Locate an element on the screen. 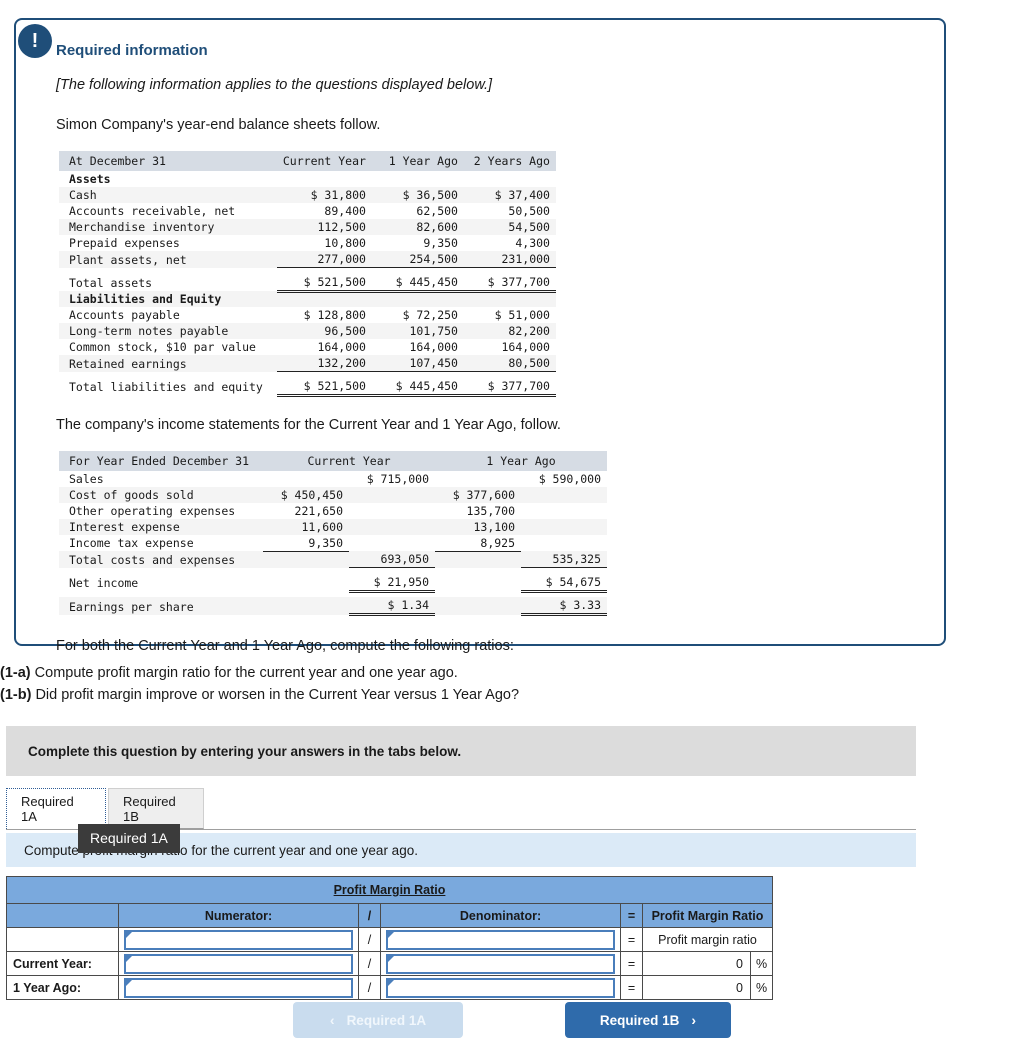 The image size is (1024, 1055). tab-required-1a: Required 1A is located at coordinates (56, 808).